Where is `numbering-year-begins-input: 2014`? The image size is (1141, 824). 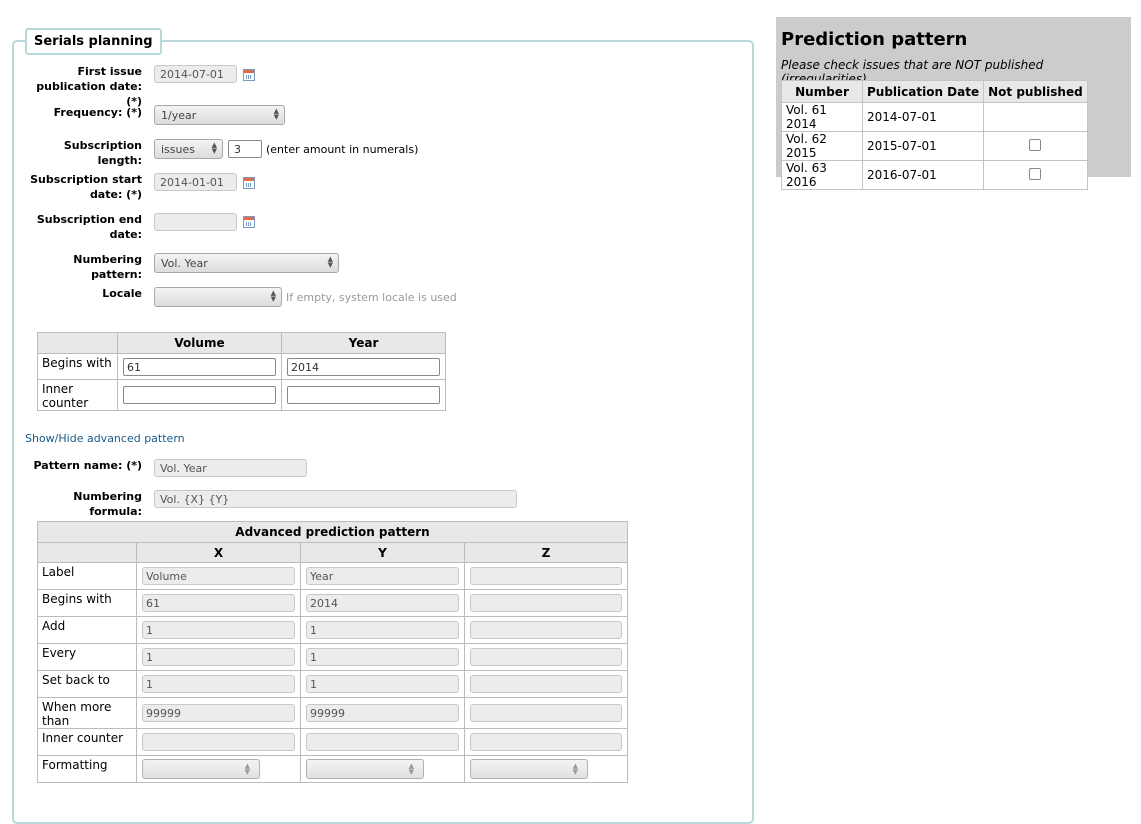 numbering-year-begins-input: 2014 is located at coordinates (363, 366).